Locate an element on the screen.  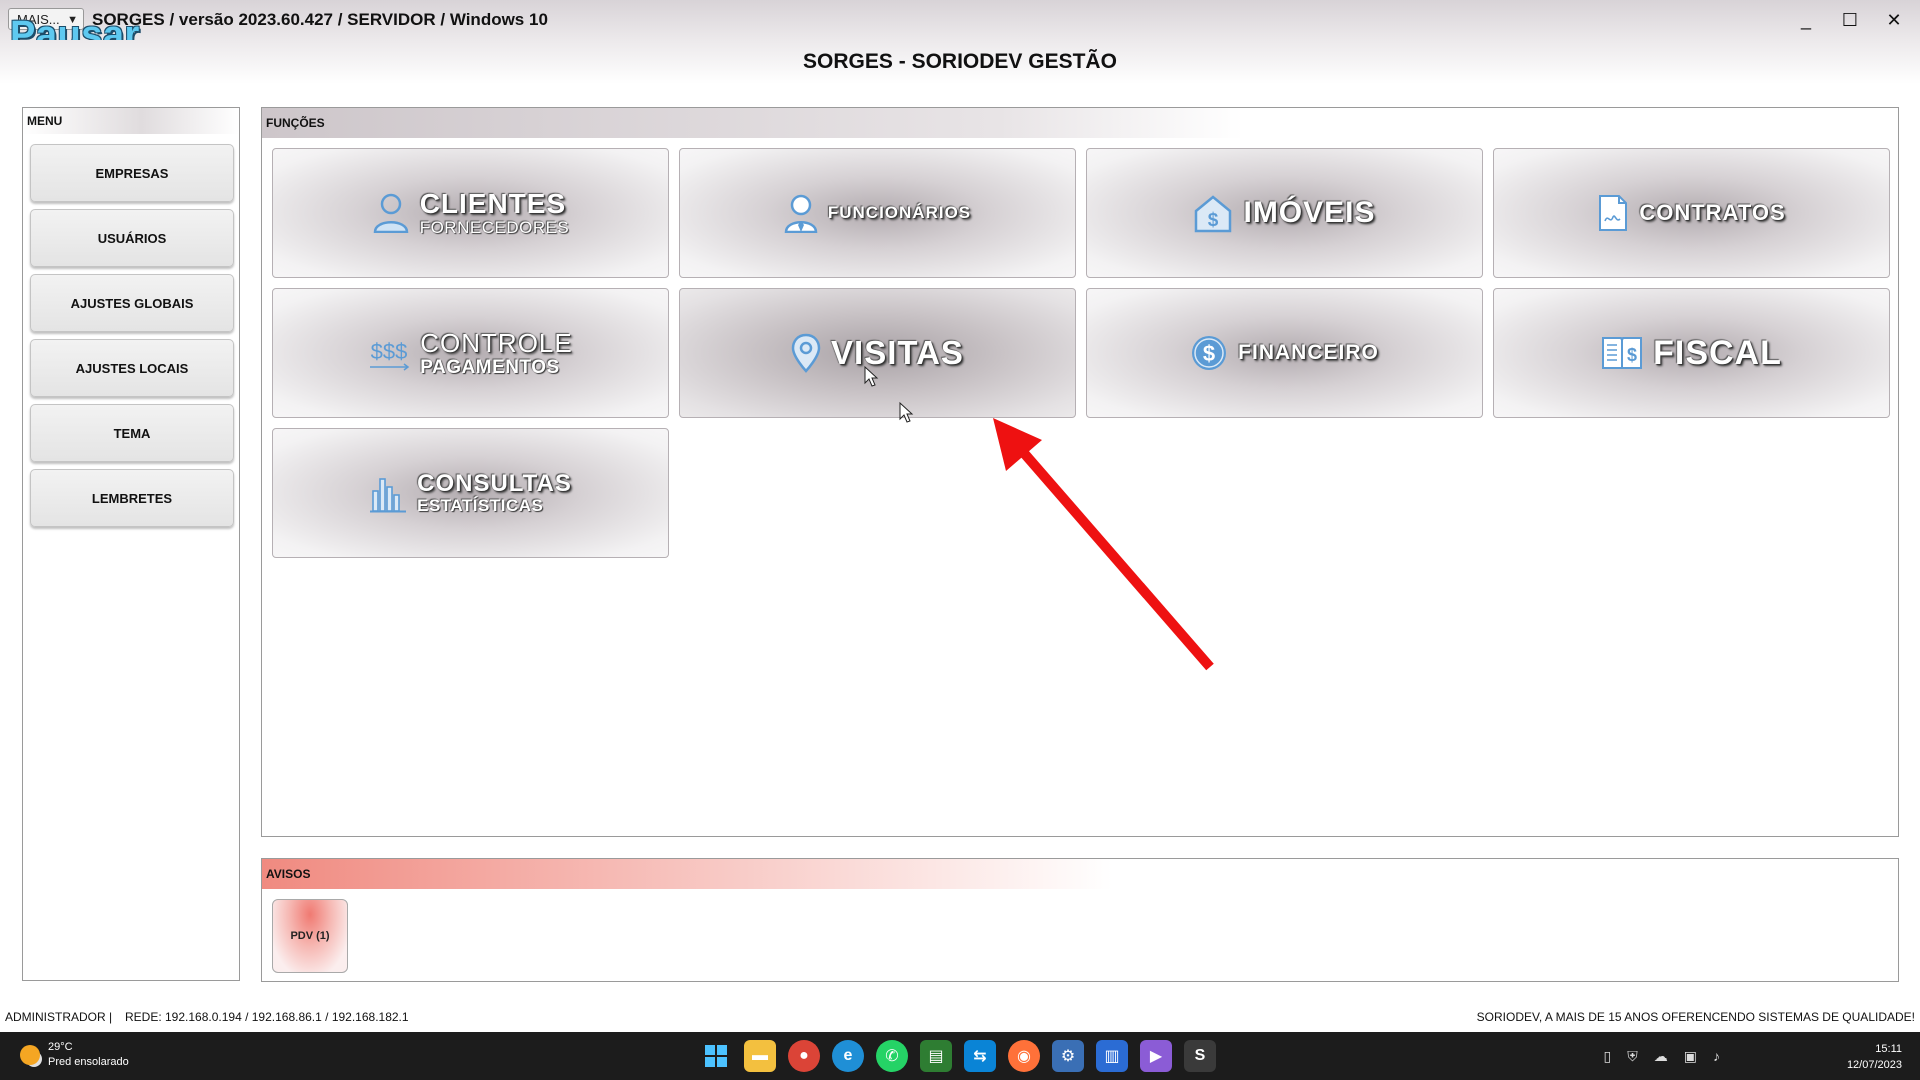
tile-clientes-line1: CLIENTES is located at coordinates (493, 203).